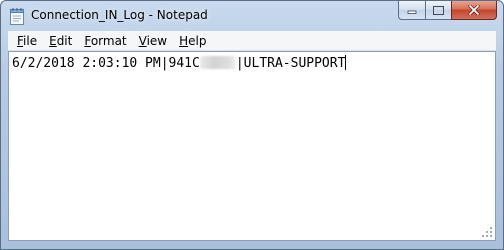 The height and width of the screenshot is (250, 504). Describe the element at coordinates (64, 40) in the screenshot. I see `menu-edit-label: dit` at that location.